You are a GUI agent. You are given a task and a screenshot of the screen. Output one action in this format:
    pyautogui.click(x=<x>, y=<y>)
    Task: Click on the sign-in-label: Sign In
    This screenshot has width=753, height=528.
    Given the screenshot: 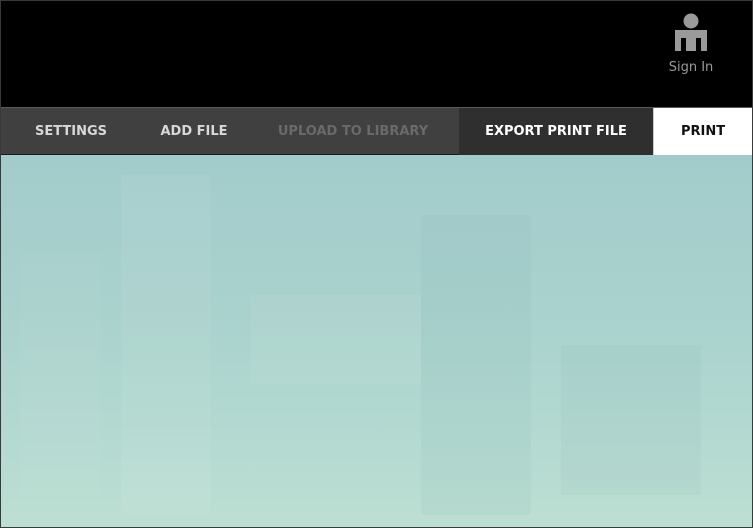 What is the action you would take?
    pyautogui.click(x=691, y=67)
    